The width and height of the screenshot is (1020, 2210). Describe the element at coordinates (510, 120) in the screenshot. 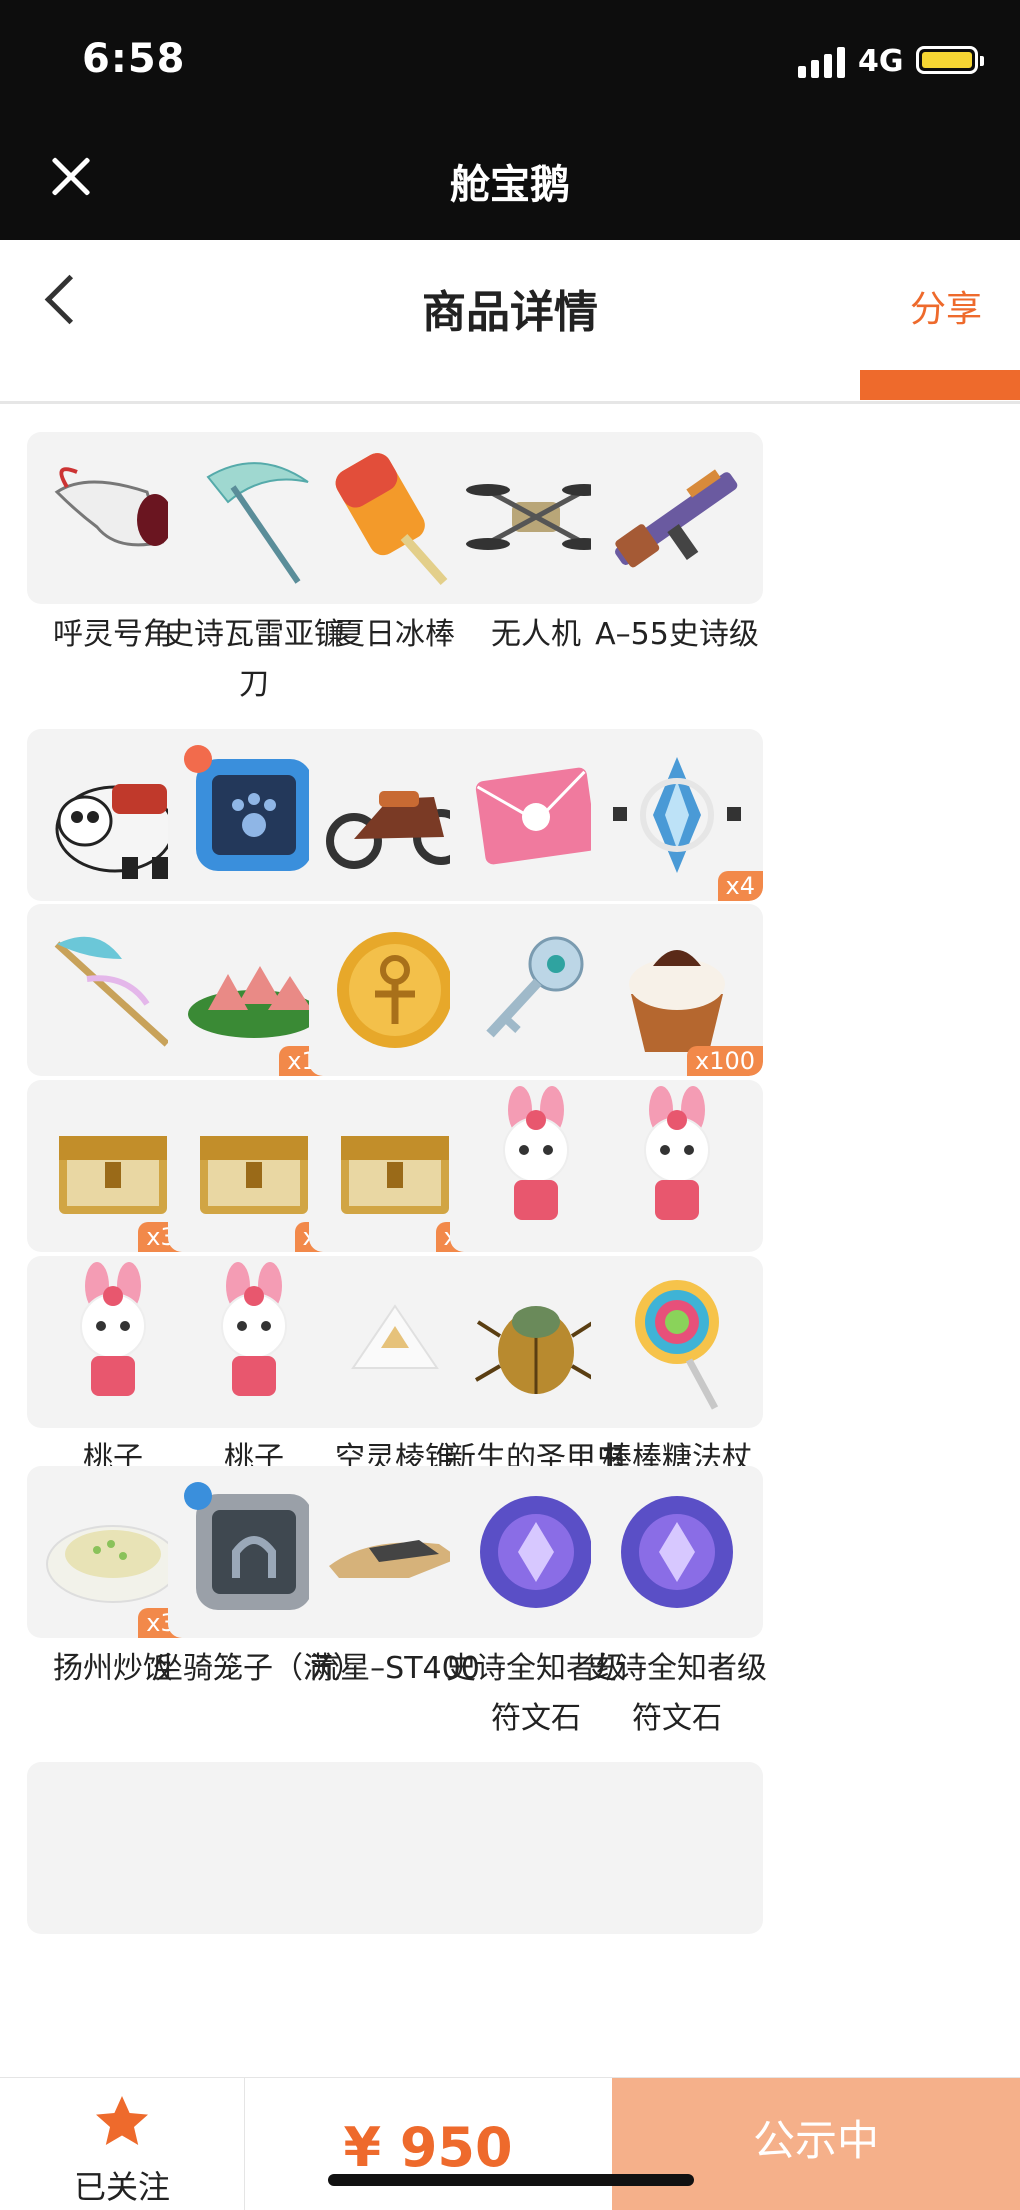

I see `status-and-app-bar: 6:58 4G 舱宝鹅` at that location.